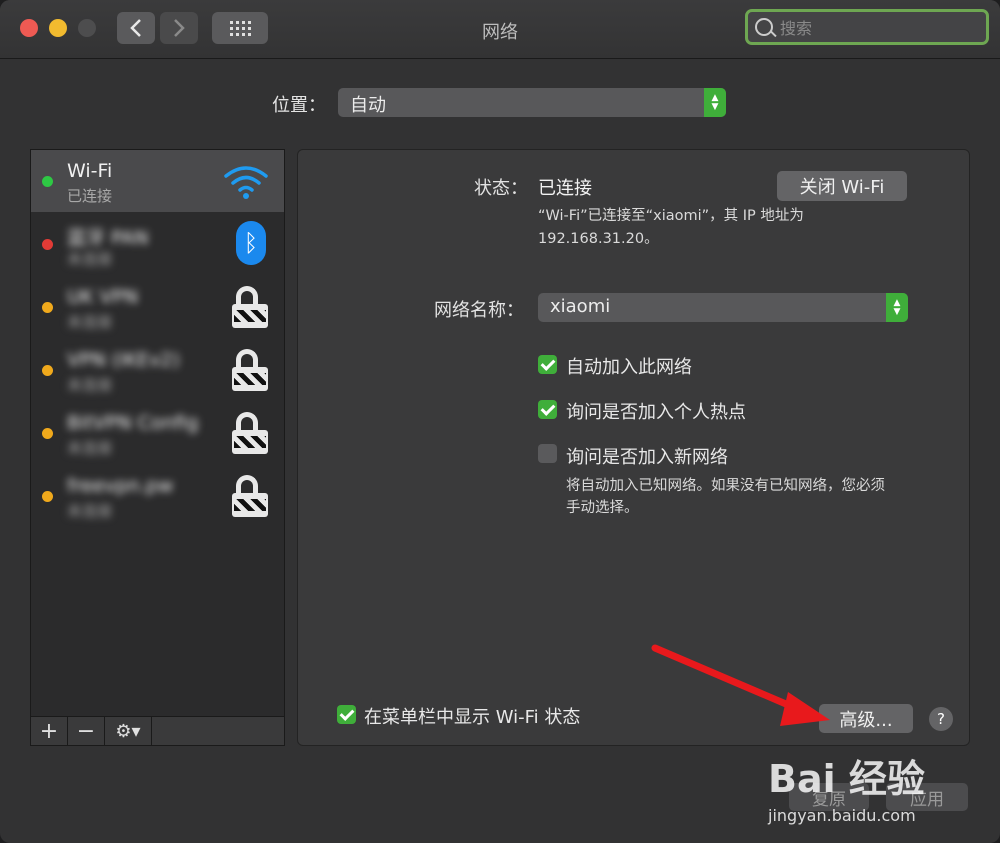  What do you see at coordinates (547, 409) in the screenshot?
I see `ask-hotspot-checkbox` at bounding box center [547, 409].